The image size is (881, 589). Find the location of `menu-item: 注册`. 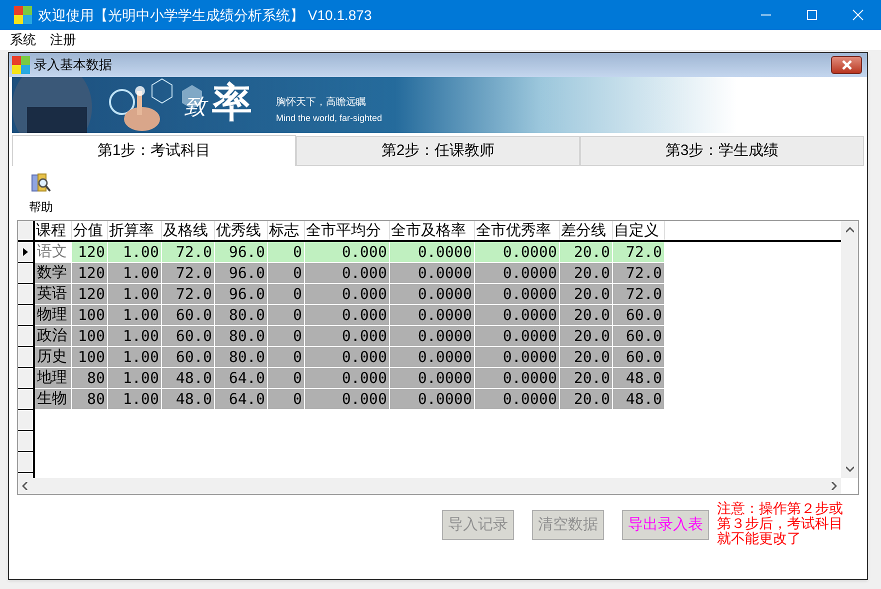

menu-item: 注册 is located at coordinates (63, 40).